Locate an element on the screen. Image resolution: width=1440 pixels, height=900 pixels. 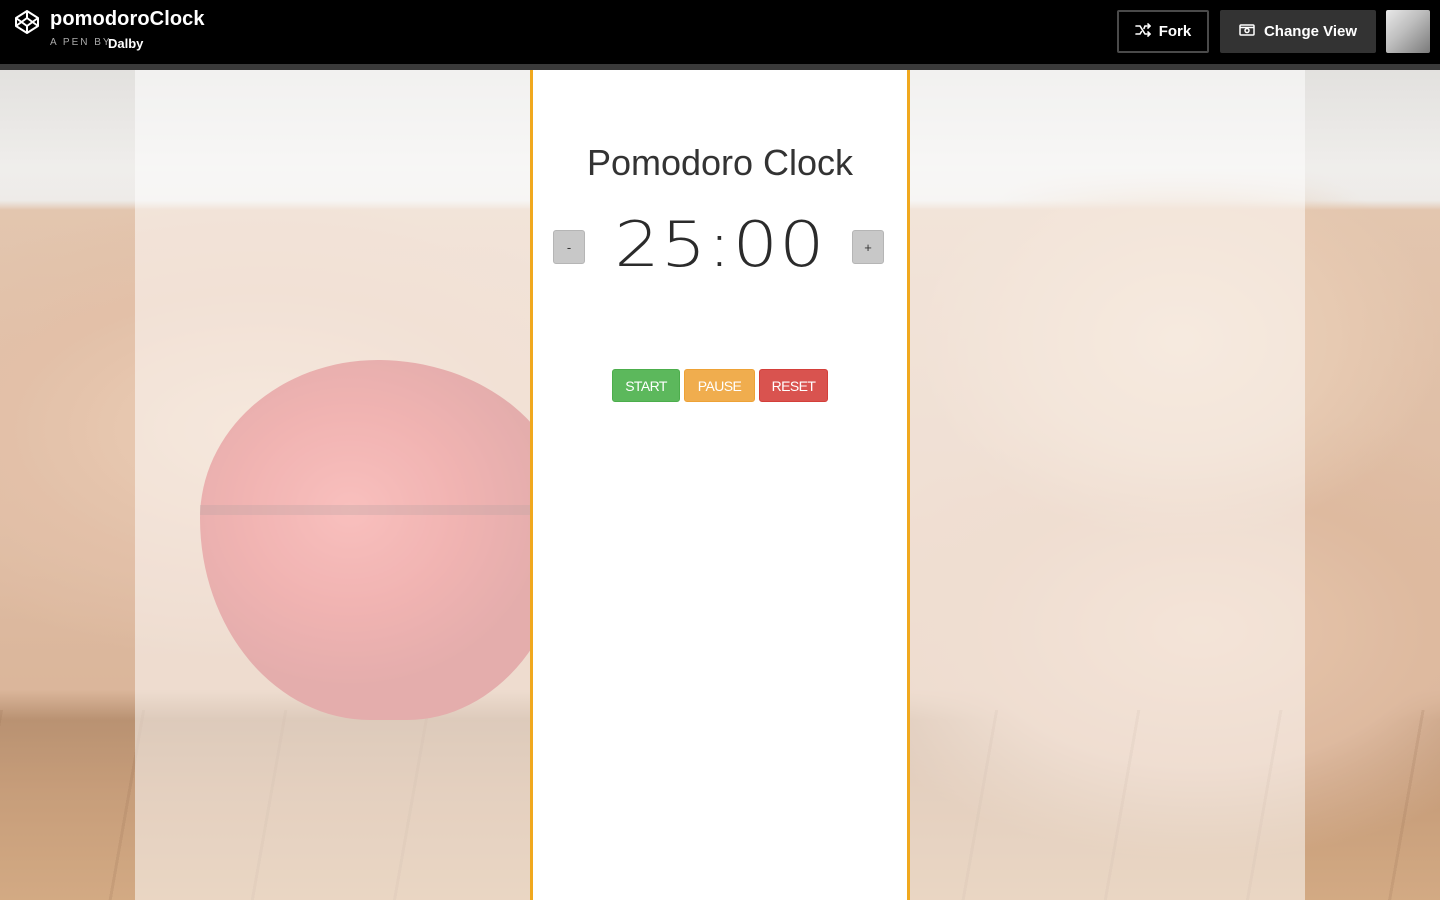
fork-button-label: Fork is located at coordinates (1175, 31).